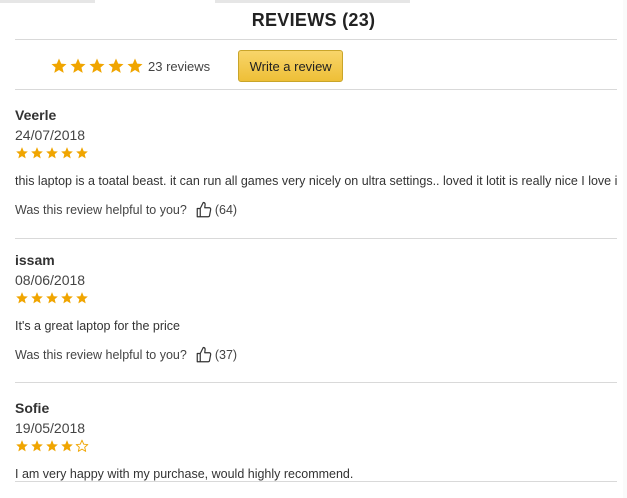 This screenshot has width=627, height=498. I want to click on review-text: It's a great laptop for the price, so click(97, 326).